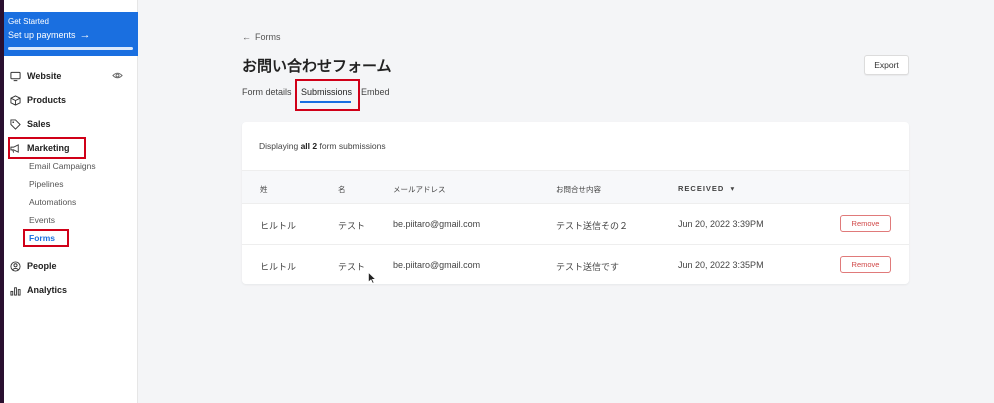 The width and height of the screenshot is (994, 403). I want to click on sidebar-item-sales: Sales, so click(30, 124).